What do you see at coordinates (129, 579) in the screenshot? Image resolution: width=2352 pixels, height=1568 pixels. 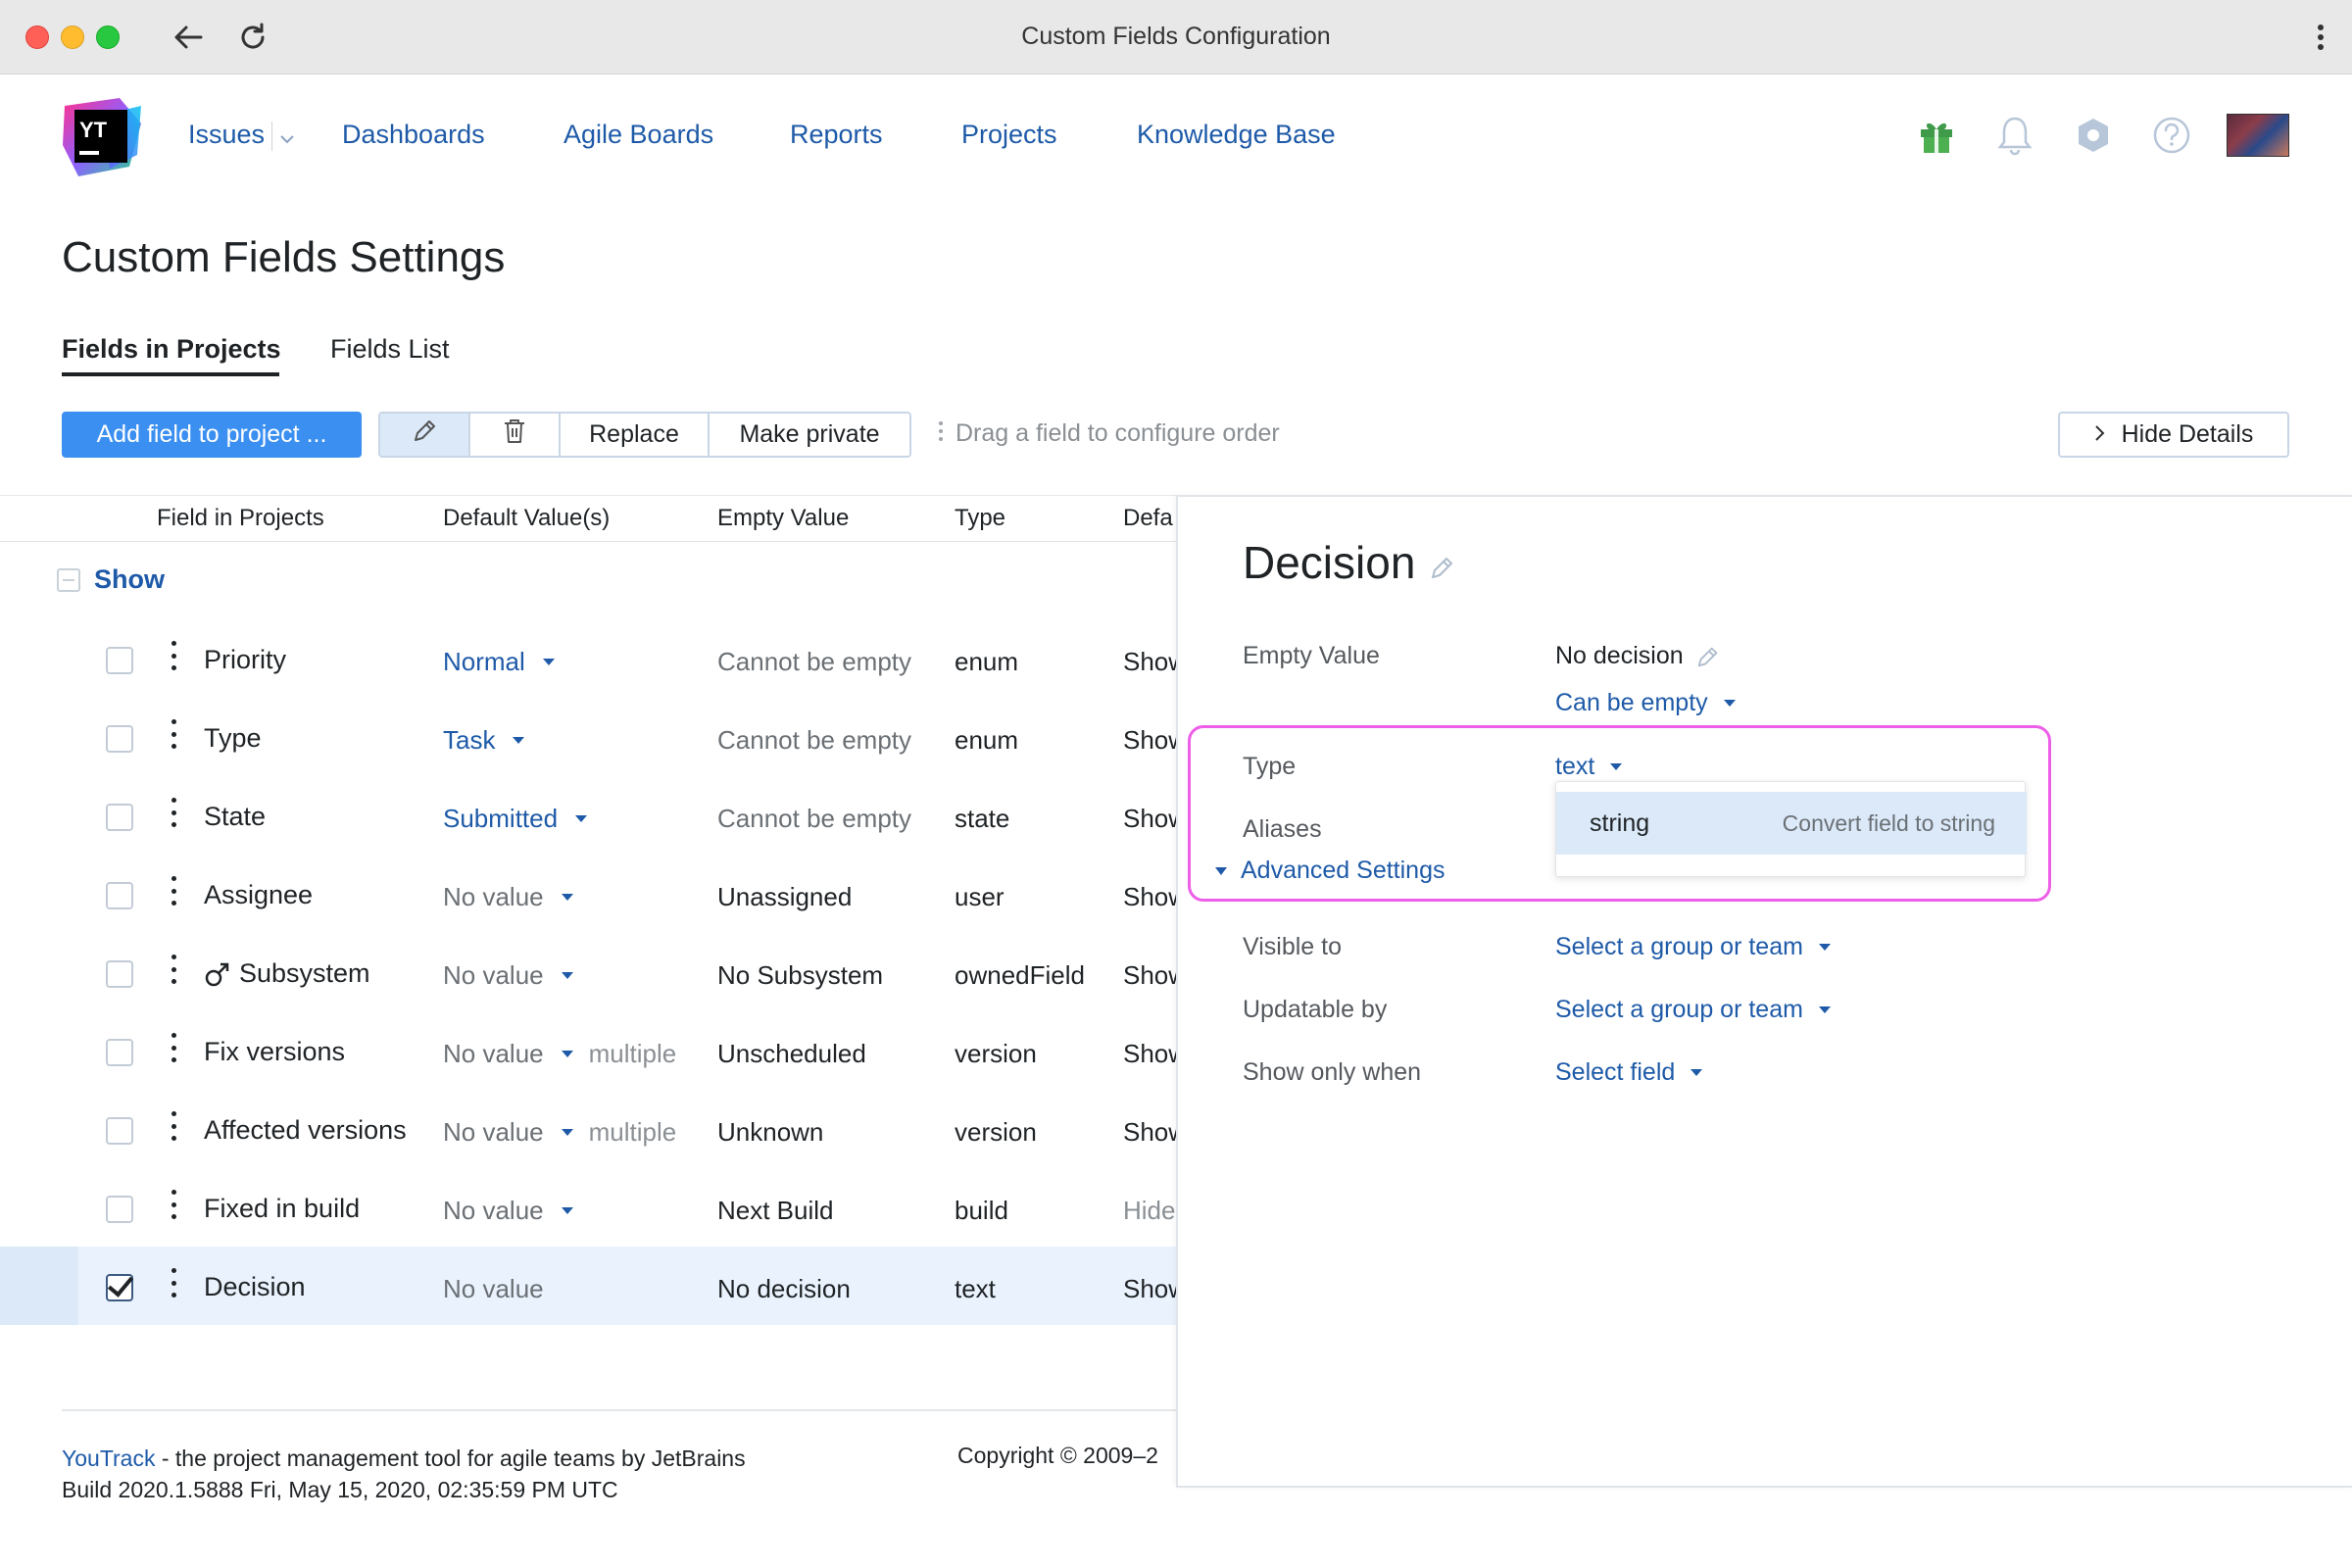 I see `group-label: Show` at bounding box center [129, 579].